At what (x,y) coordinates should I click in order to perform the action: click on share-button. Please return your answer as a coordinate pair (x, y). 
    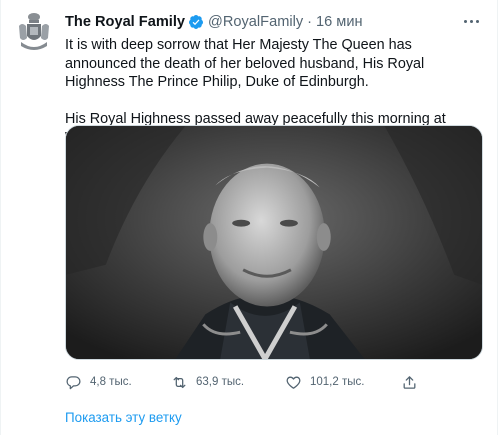
    Looking at the image, I should click on (413, 382).